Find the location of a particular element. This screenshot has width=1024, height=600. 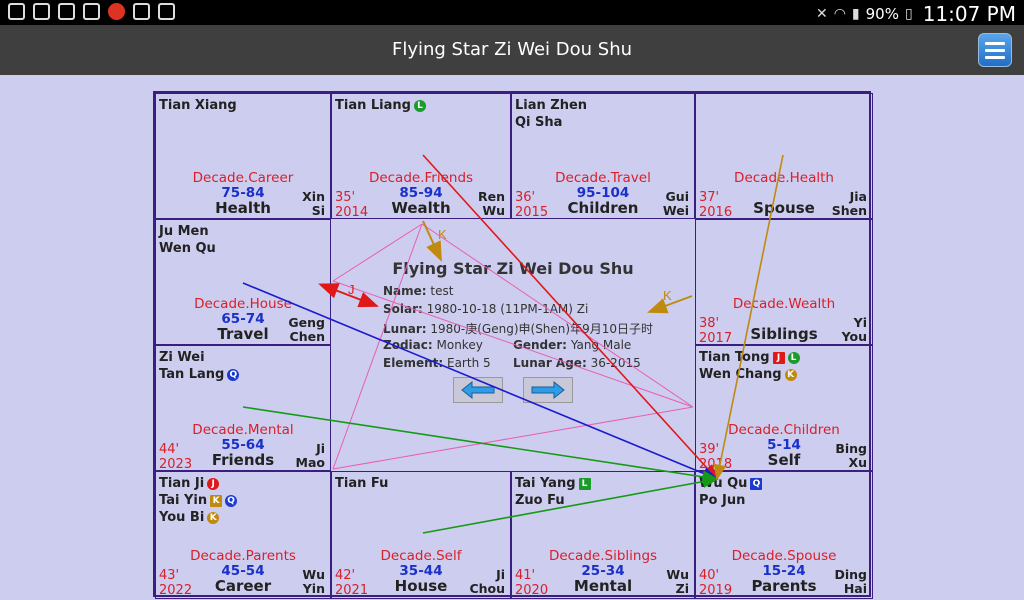

battery-percent: 90% is located at coordinates (882, 14).